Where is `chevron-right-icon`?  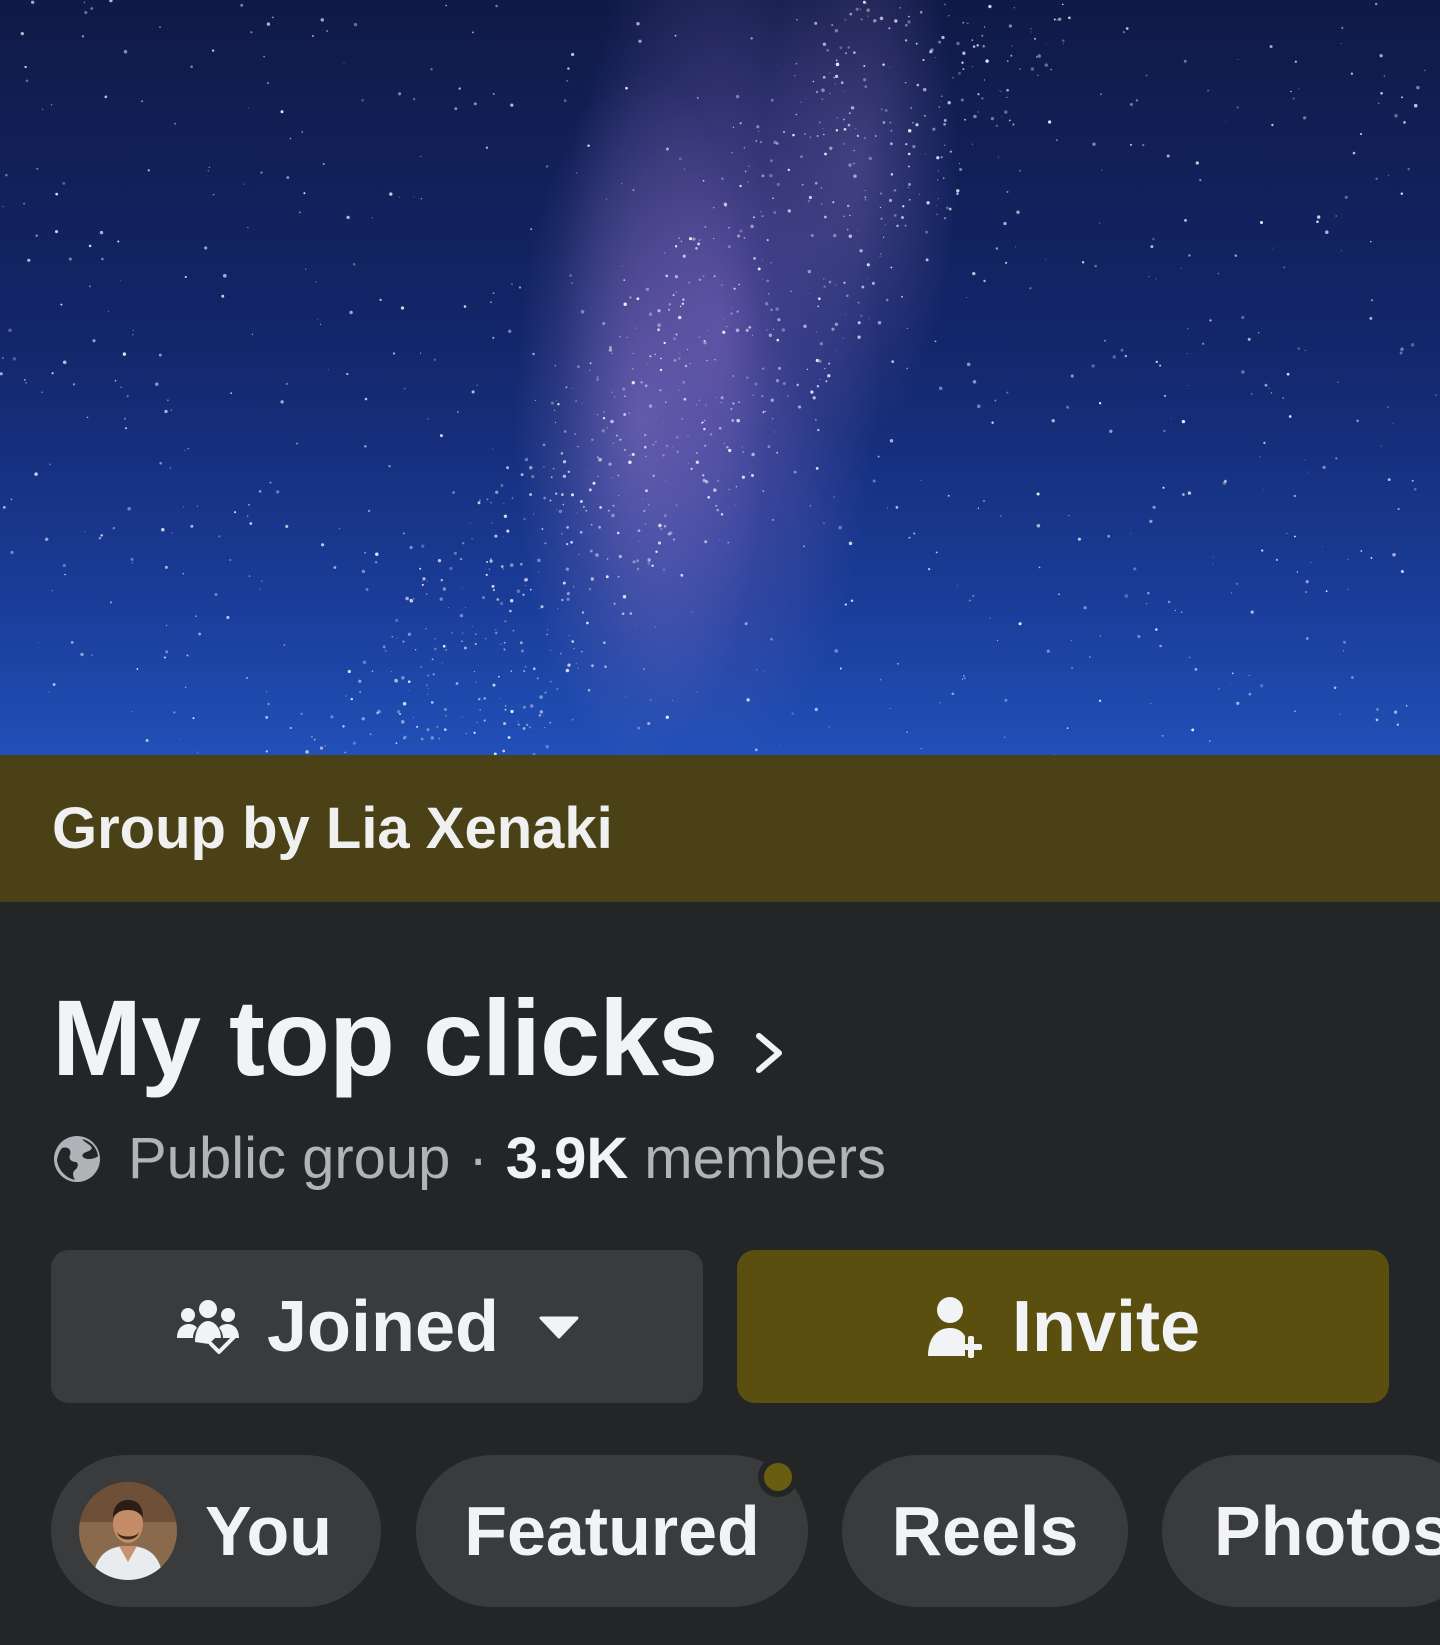 chevron-right-icon is located at coordinates (770, 1053).